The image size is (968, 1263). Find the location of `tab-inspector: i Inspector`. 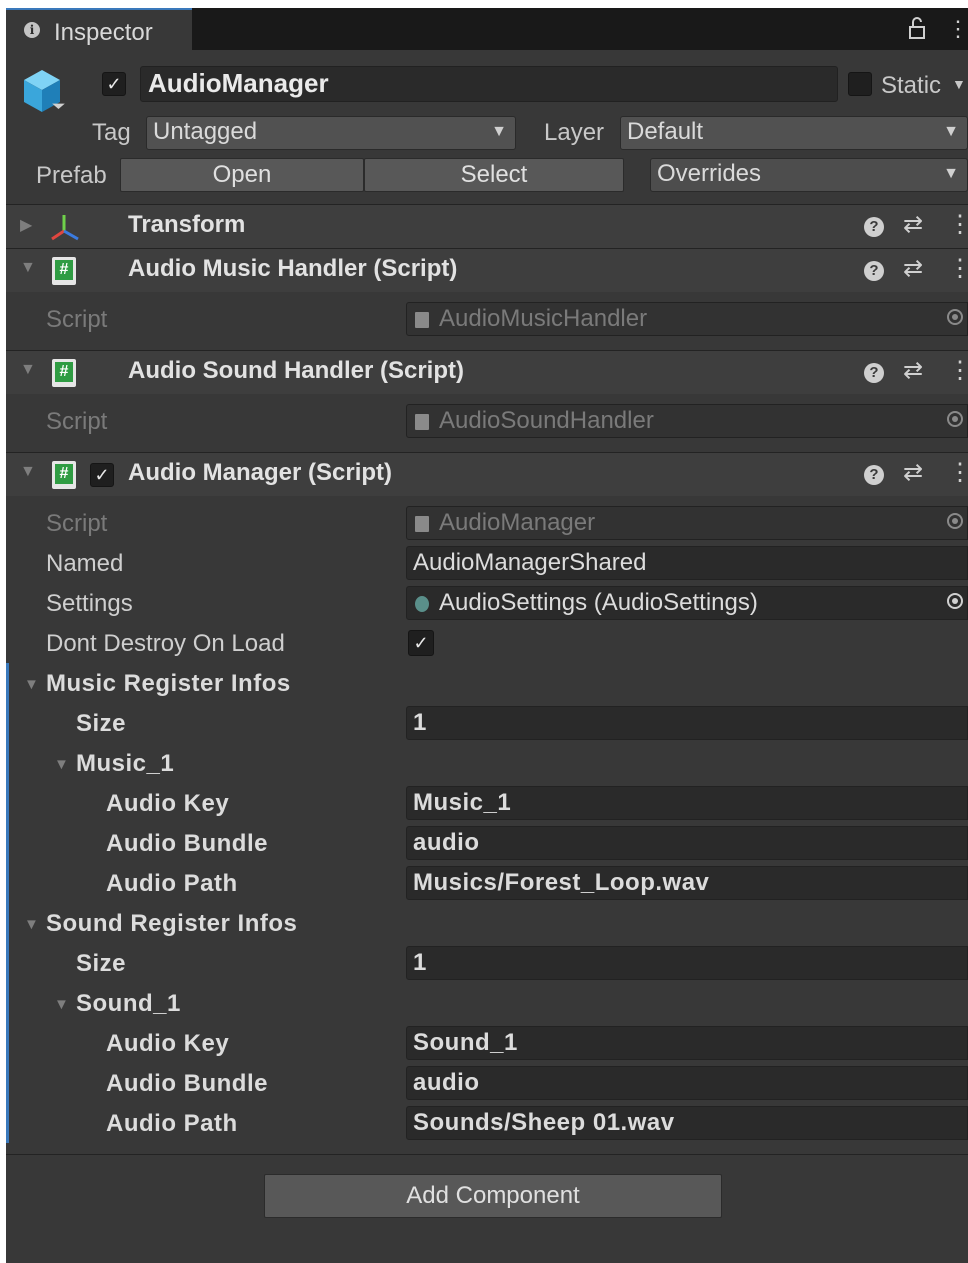

tab-inspector: i Inspector is located at coordinates (99, 29).